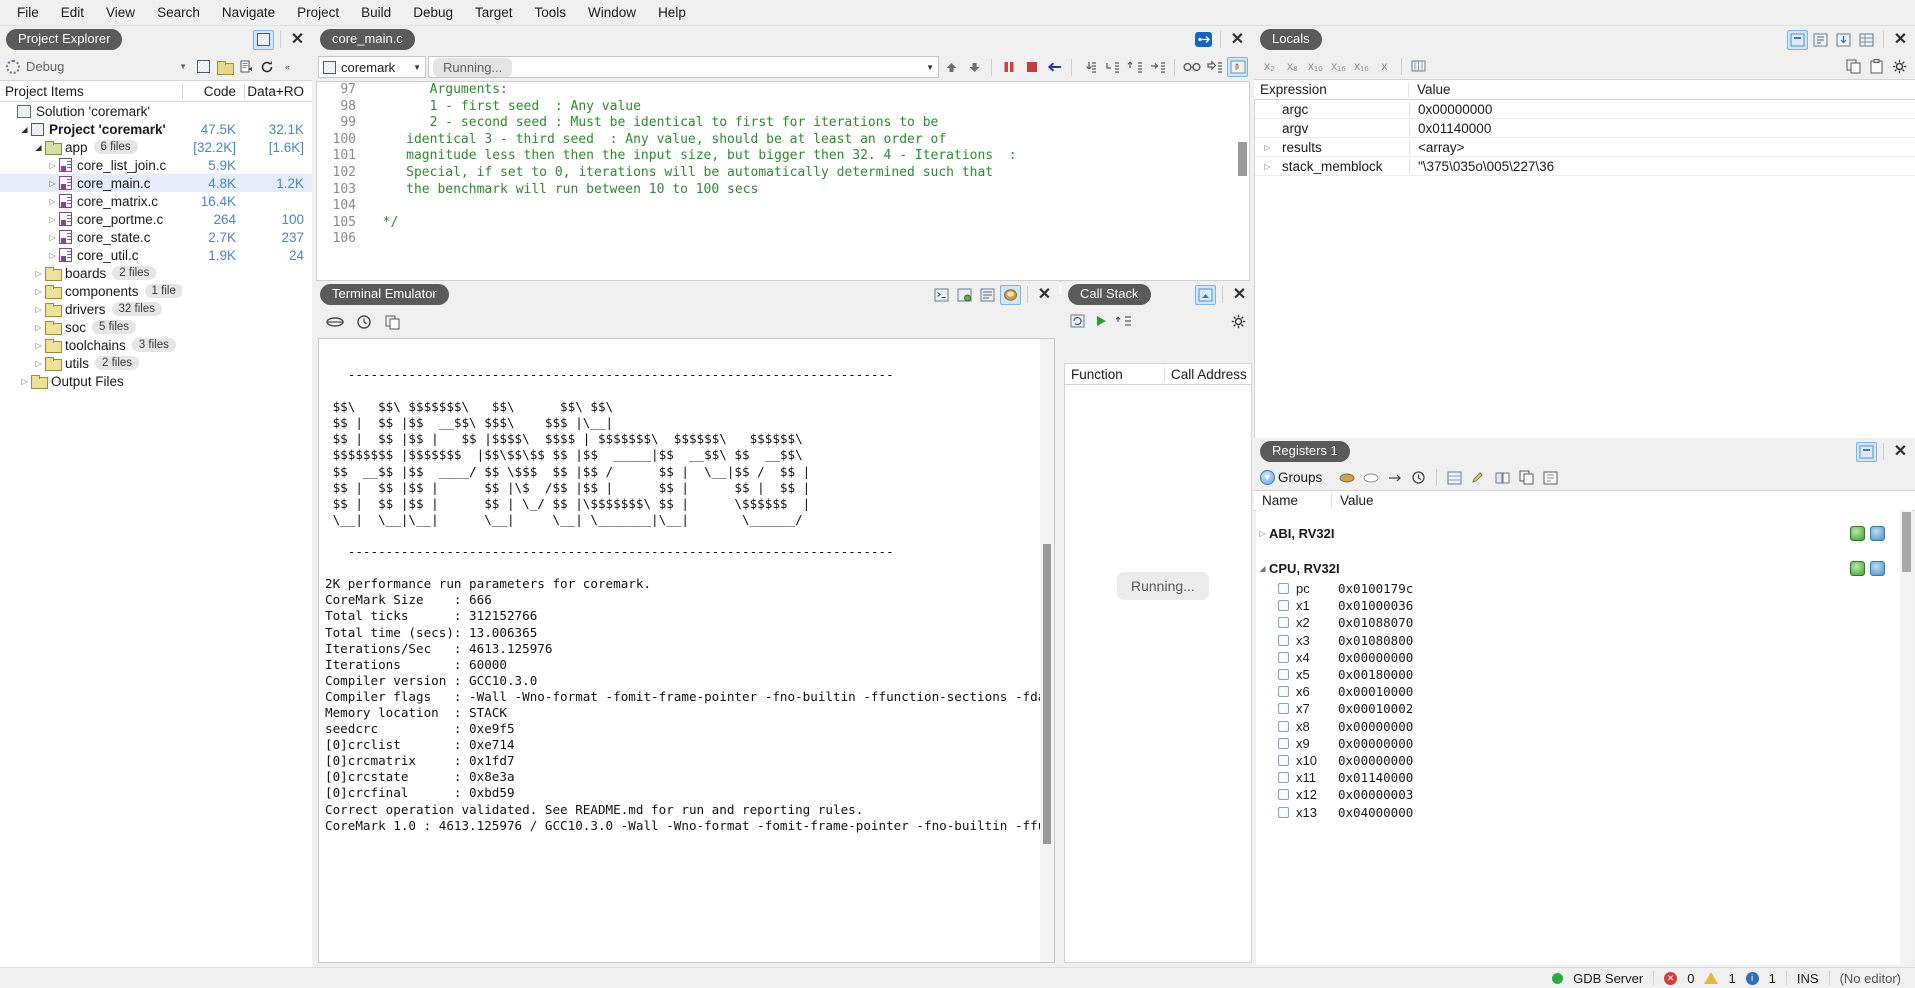 The width and height of the screenshot is (1915, 988). What do you see at coordinates (1906, 542) in the screenshot?
I see `registers-scroll-thumb` at bounding box center [1906, 542].